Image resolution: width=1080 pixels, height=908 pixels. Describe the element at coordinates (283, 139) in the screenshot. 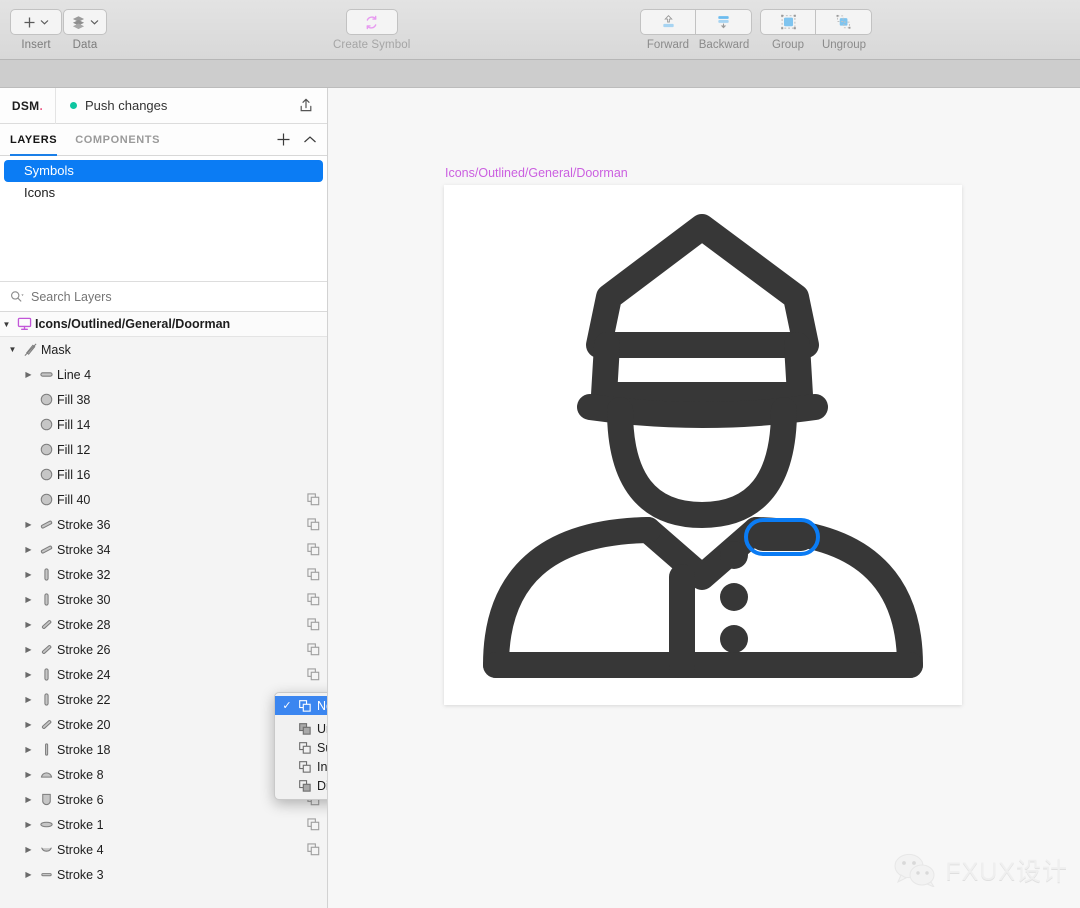

I see `add-button` at that location.